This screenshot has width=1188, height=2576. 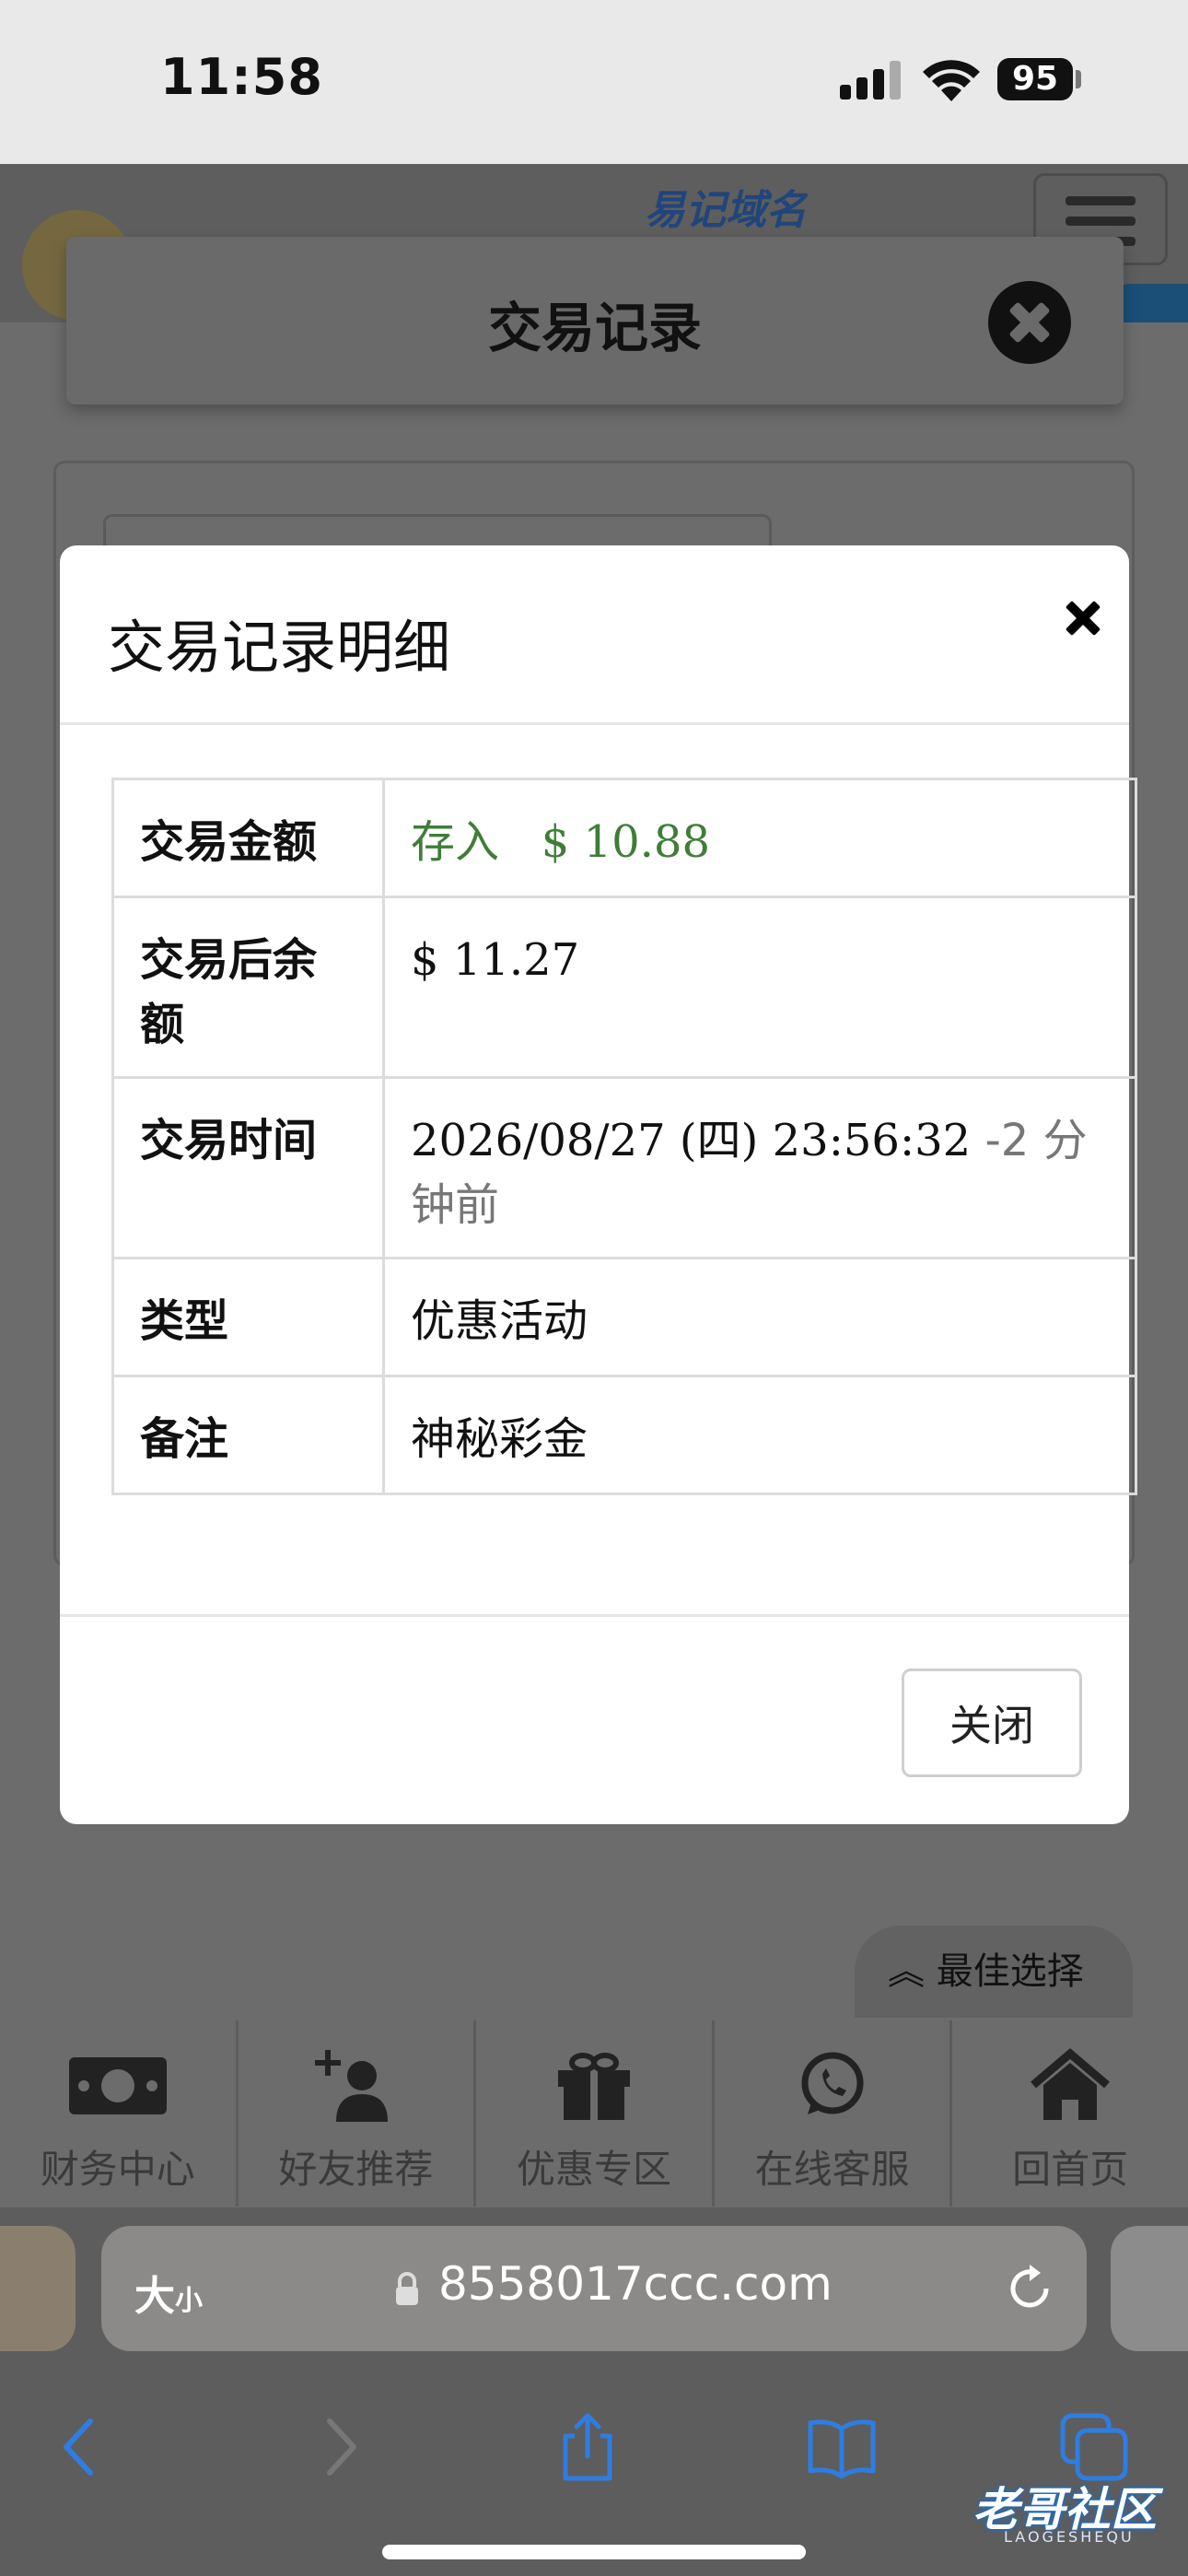 I want to click on page-title-bar: 交易记录, so click(x=595, y=320).